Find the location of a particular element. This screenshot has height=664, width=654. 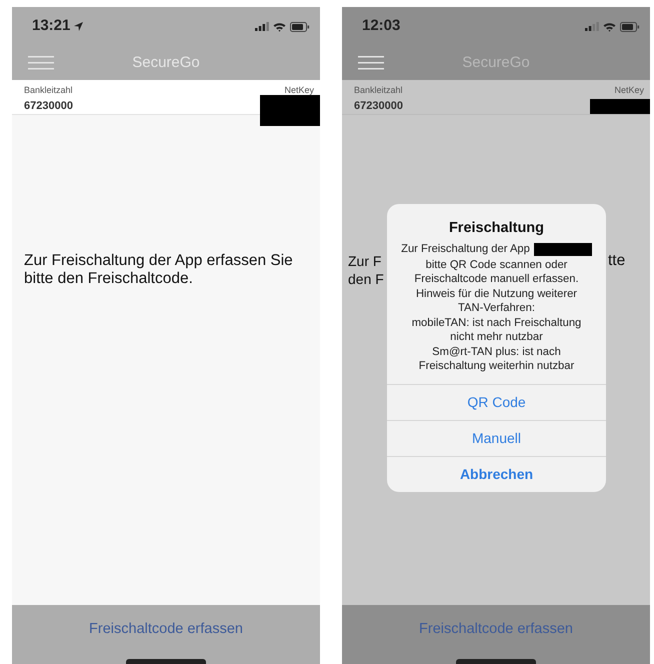

app-title: SecureGo is located at coordinates (166, 62).